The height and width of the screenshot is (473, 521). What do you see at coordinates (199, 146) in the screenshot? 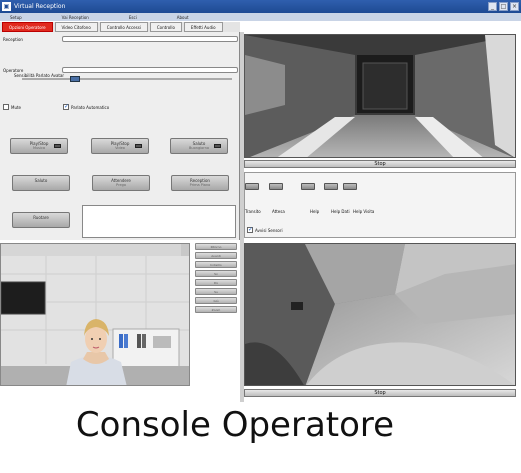
I see `saluto-buongiorno-button: Saluto Buongiorno` at bounding box center [199, 146].